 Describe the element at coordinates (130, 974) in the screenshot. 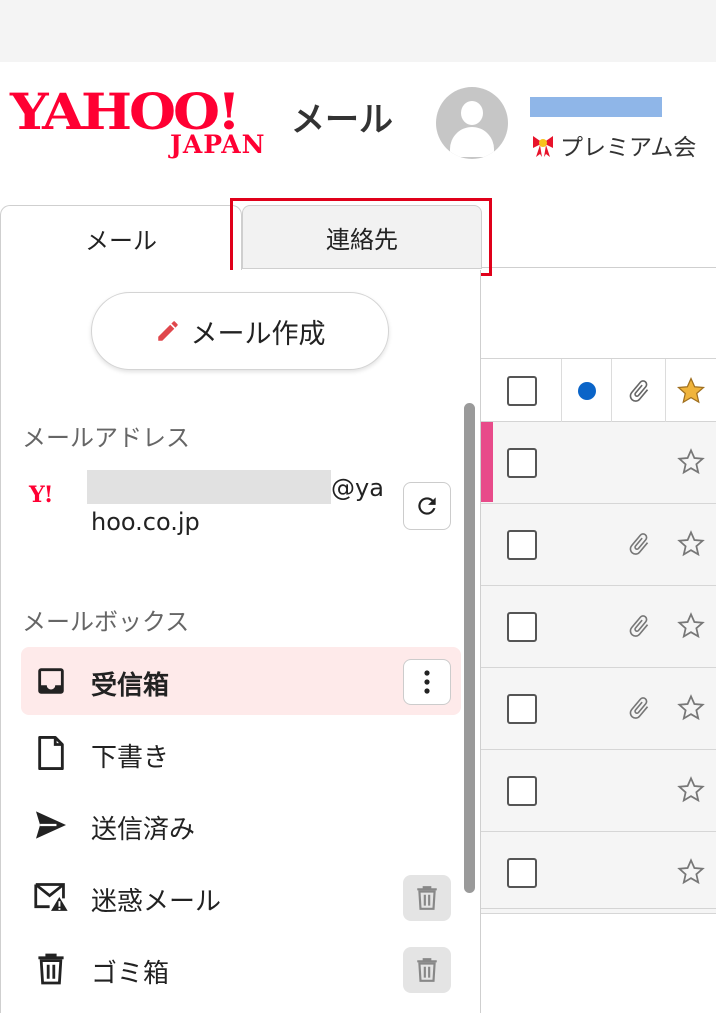

I see `folder-label: ゴミ箱` at that location.